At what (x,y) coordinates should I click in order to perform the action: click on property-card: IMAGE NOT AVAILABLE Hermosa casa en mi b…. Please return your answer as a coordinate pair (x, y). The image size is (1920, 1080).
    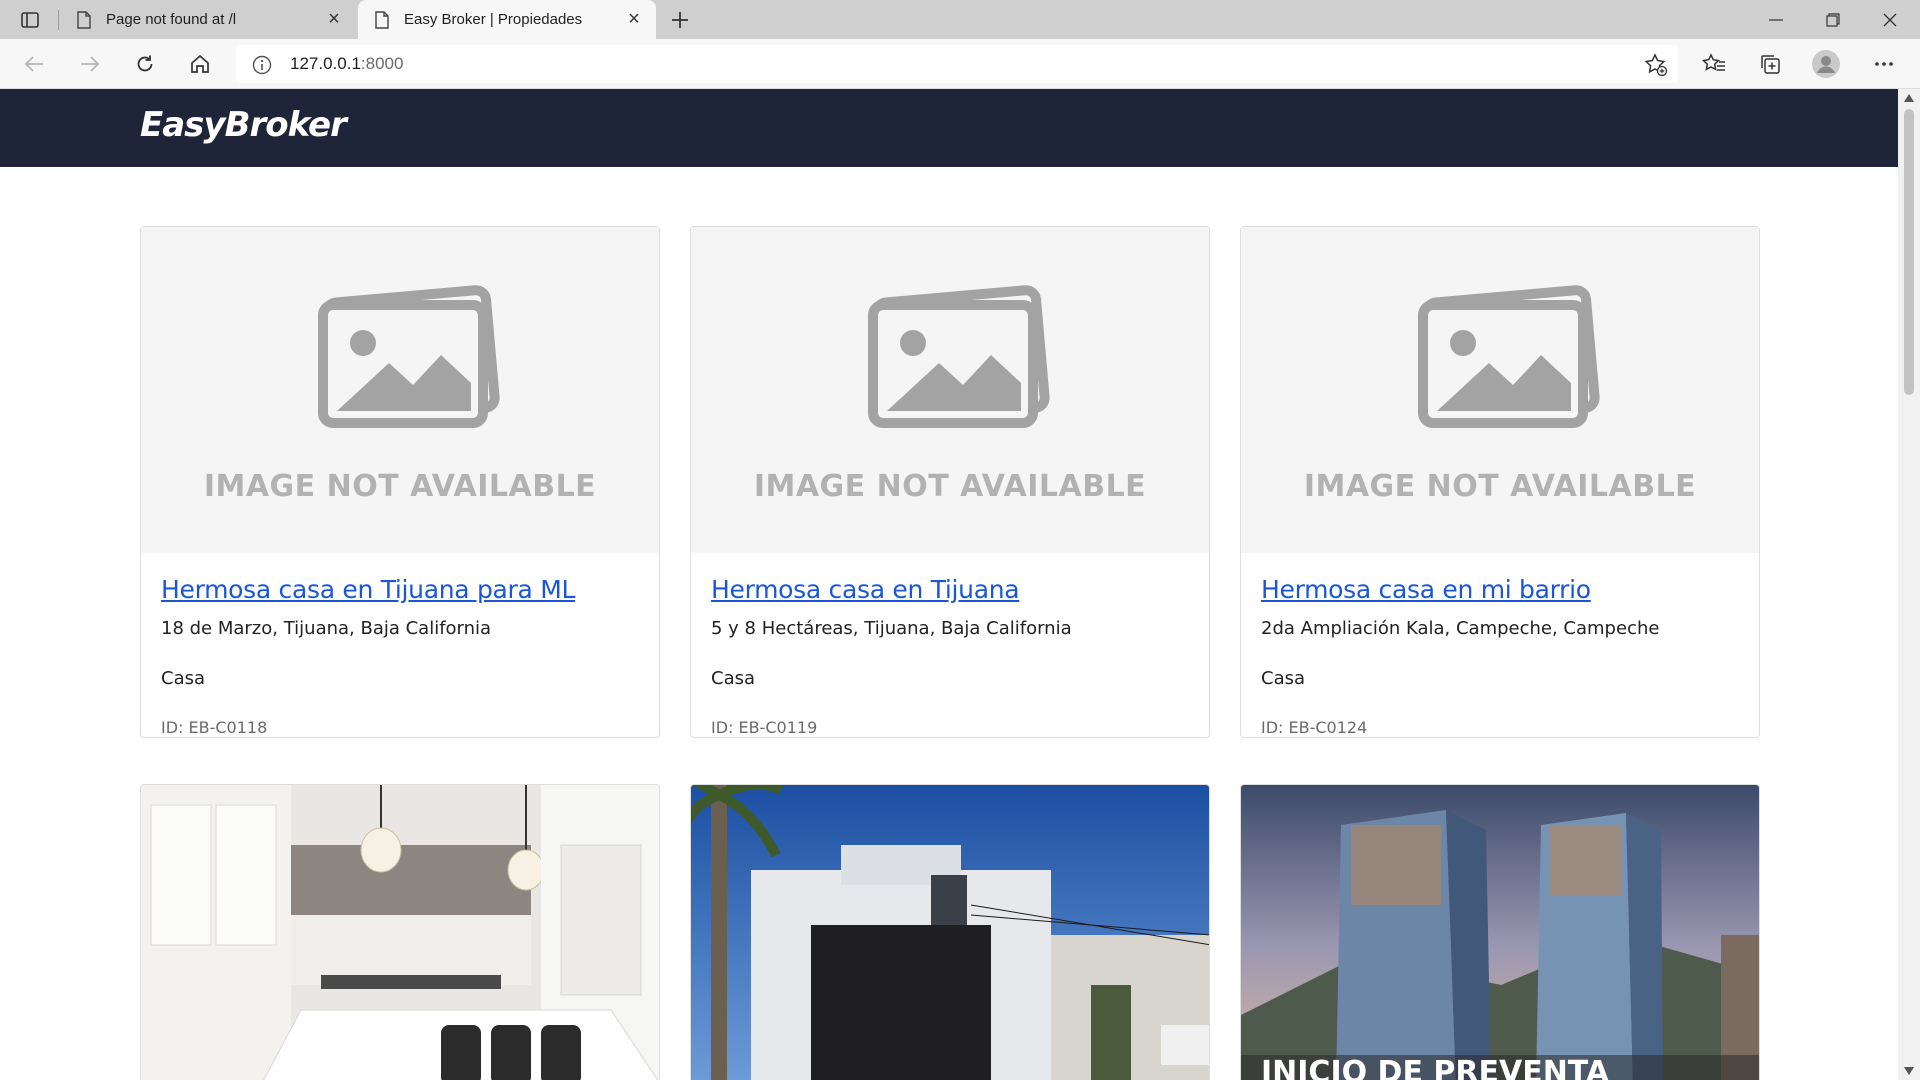
    Looking at the image, I should click on (1500, 482).